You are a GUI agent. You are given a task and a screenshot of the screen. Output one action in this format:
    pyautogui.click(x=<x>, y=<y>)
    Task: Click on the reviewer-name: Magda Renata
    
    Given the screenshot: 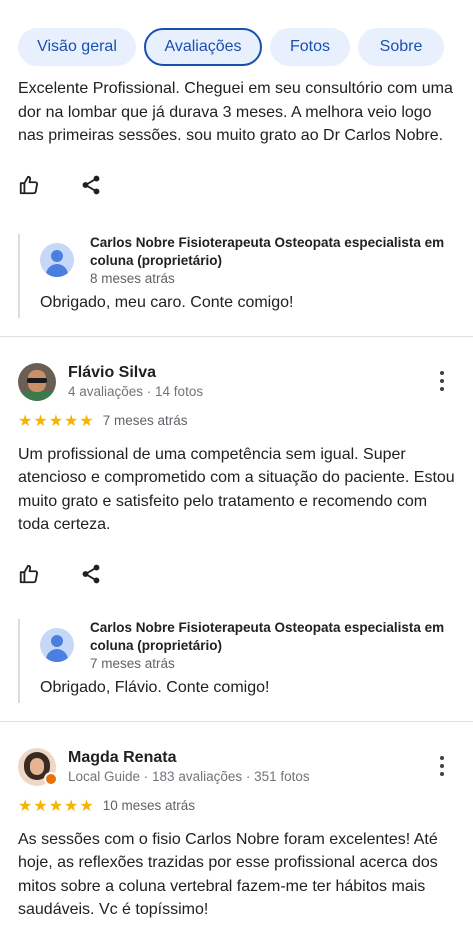 What is the action you would take?
    pyautogui.click(x=189, y=758)
    